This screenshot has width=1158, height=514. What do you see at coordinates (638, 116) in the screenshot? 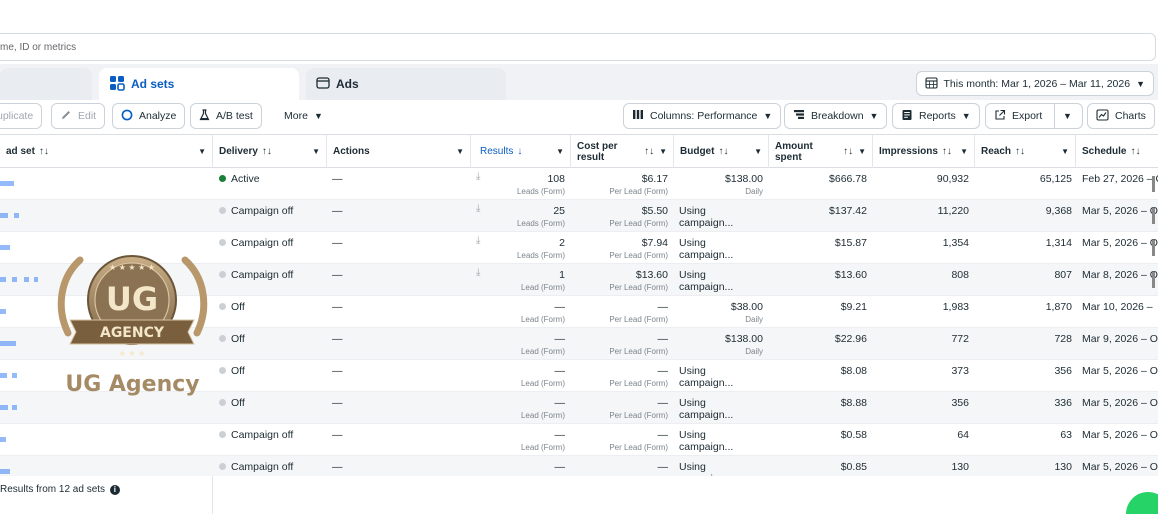
I see `columns-icon` at bounding box center [638, 116].